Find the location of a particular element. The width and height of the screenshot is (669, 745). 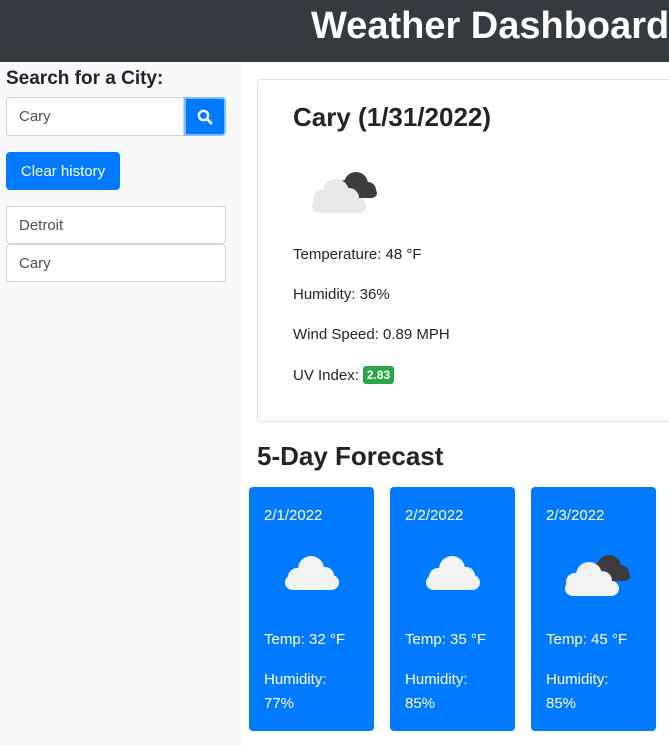

forecast-card: 2/1/2022 Temp: 32 °F Humidity: 77% is located at coordinates (311, 609).